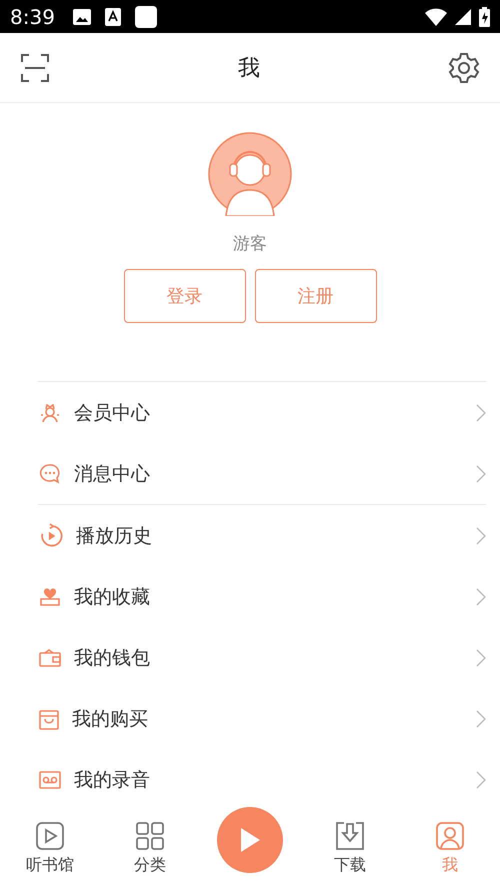 The width and height of the screenshot is (500, 888). I want to click on menu-label: 会员中心, so click(112, 413).